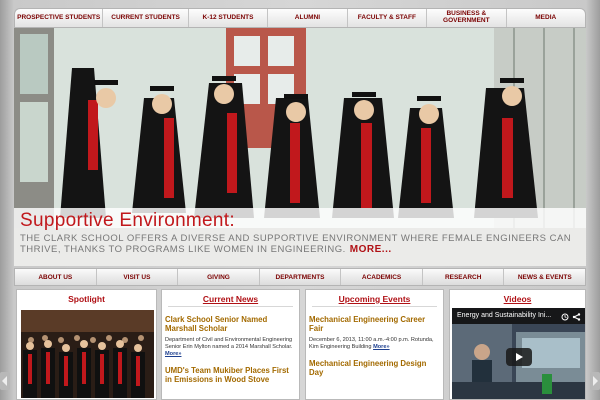  I want to click on chevron-left-icon, so click(4, 381).